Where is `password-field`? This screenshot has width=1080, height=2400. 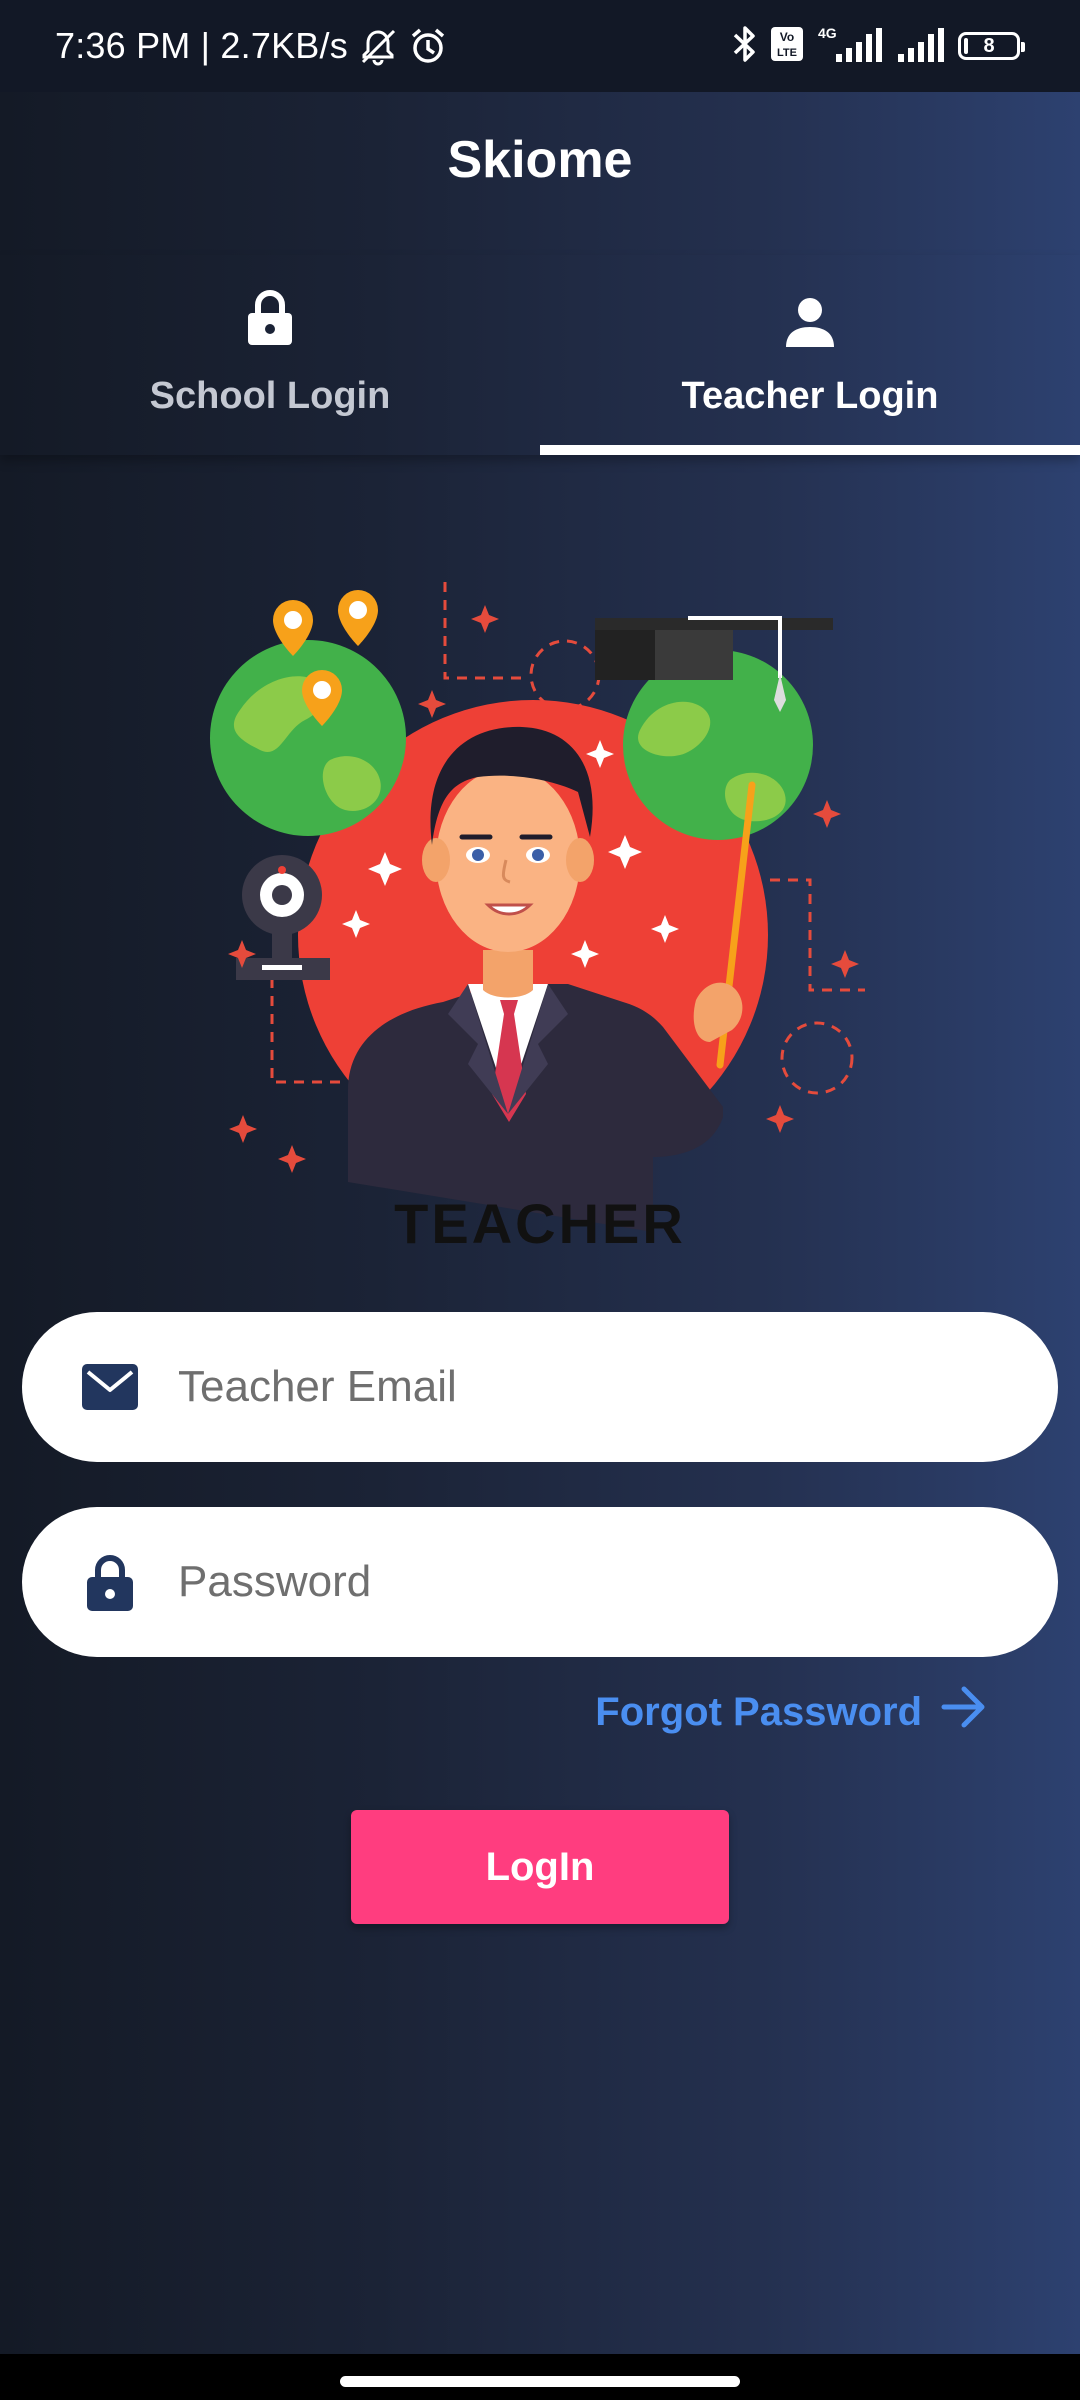 password-field is located at coordinates (540, 1582).